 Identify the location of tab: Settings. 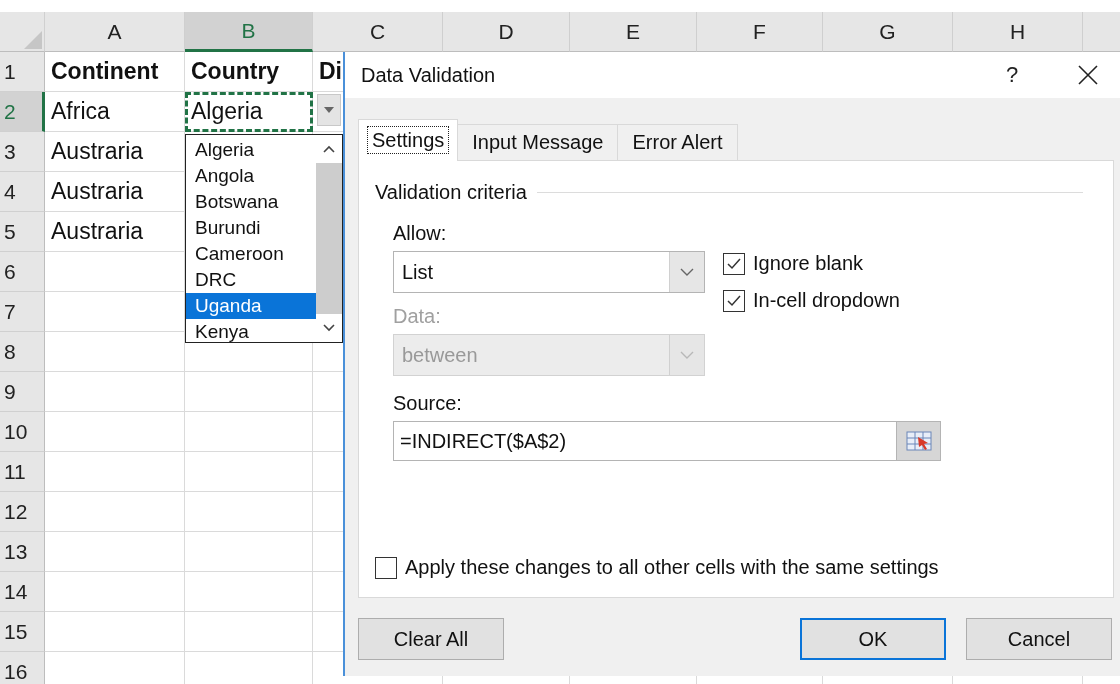
(408, 140).